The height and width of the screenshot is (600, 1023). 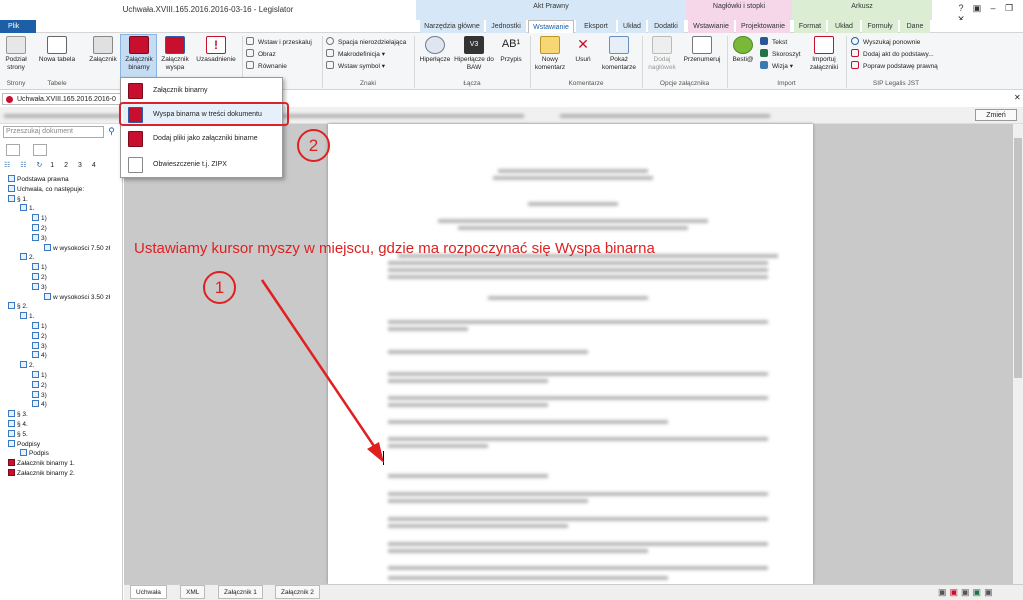 What do you see at coordinates (103, 50) in the screenshot?
I see `zalacznik-button: Załącznik` at bounding box center [103, 50].